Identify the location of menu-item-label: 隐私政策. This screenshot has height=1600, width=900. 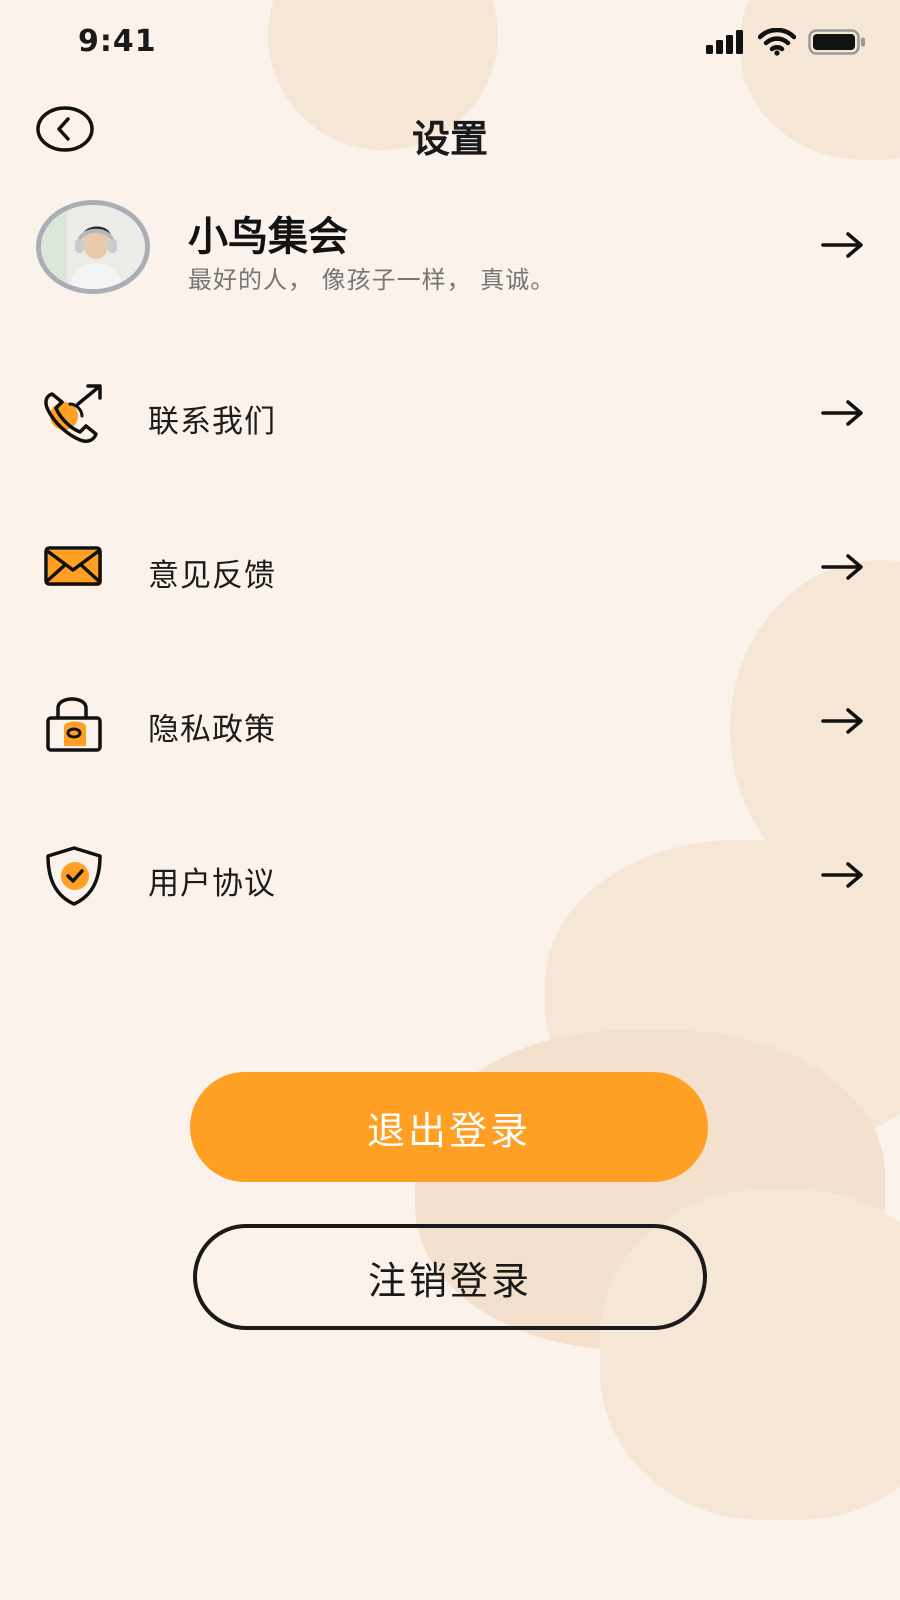
(212, 730).